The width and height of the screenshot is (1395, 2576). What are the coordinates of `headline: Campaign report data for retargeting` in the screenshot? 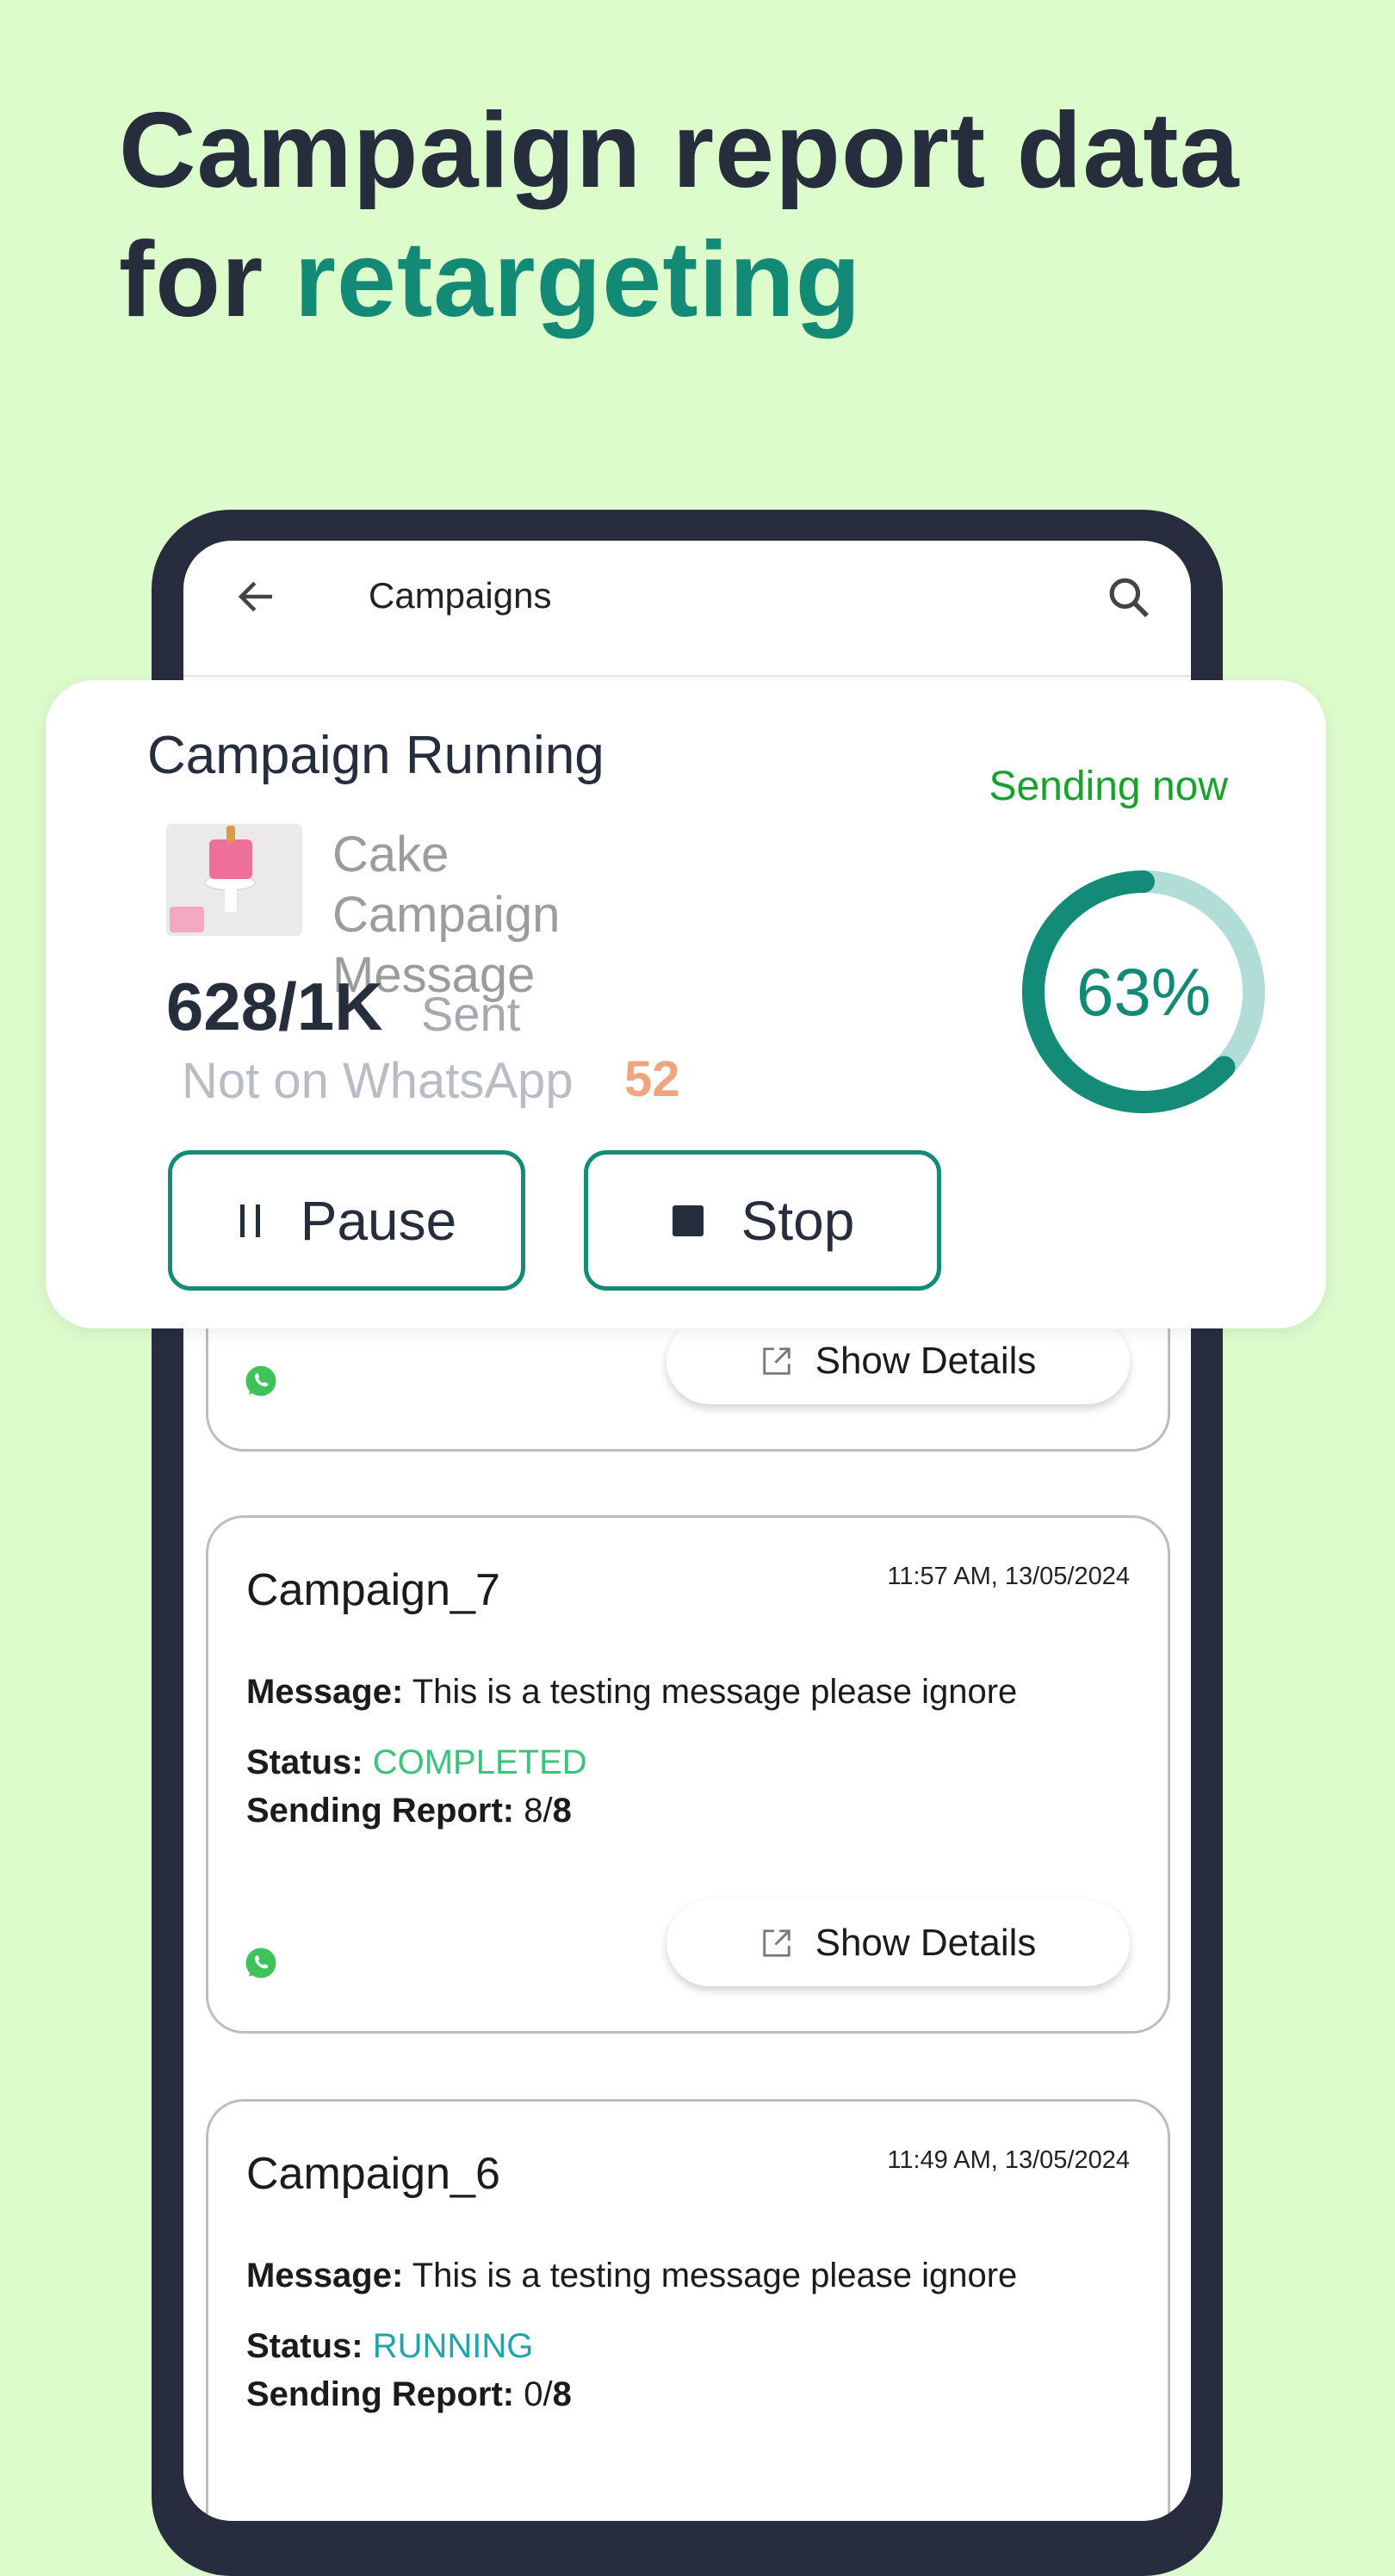 It's located at (680, 215).